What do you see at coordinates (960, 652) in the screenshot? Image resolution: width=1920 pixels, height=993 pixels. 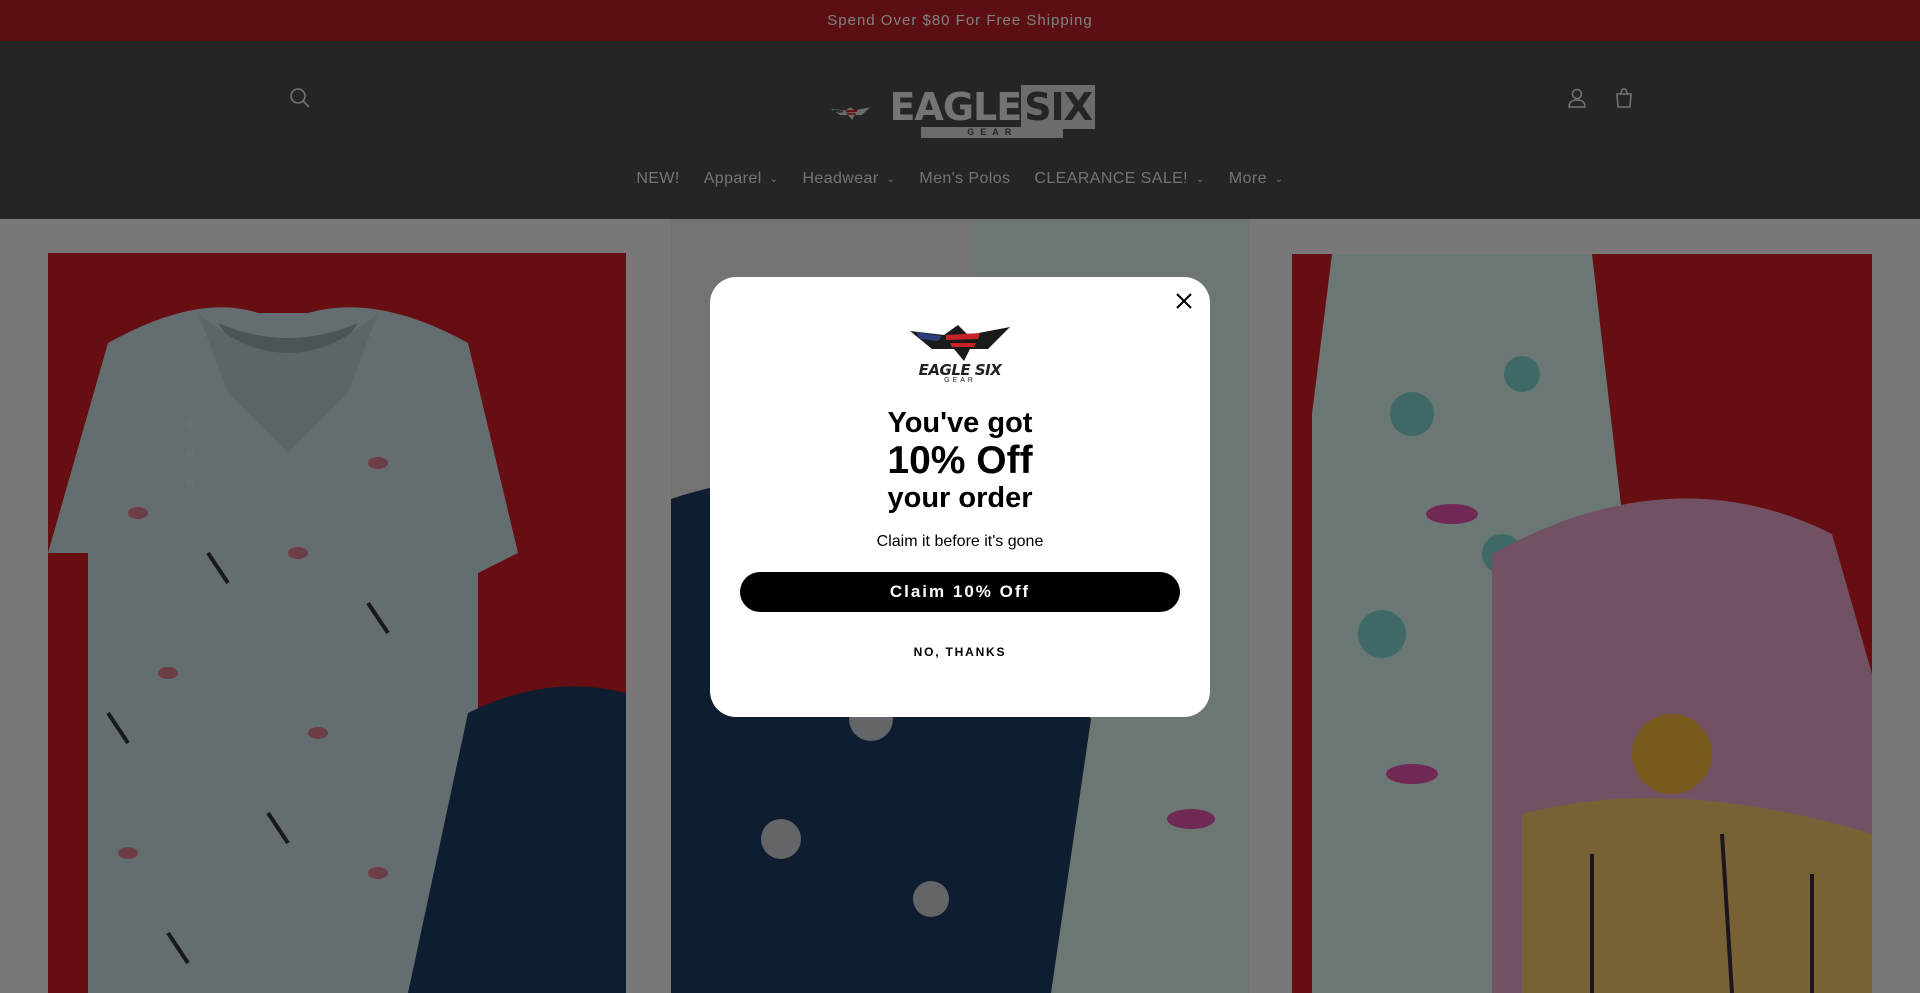 I see `decline-link: NO, THANKS` at bounding box center [960, 652].